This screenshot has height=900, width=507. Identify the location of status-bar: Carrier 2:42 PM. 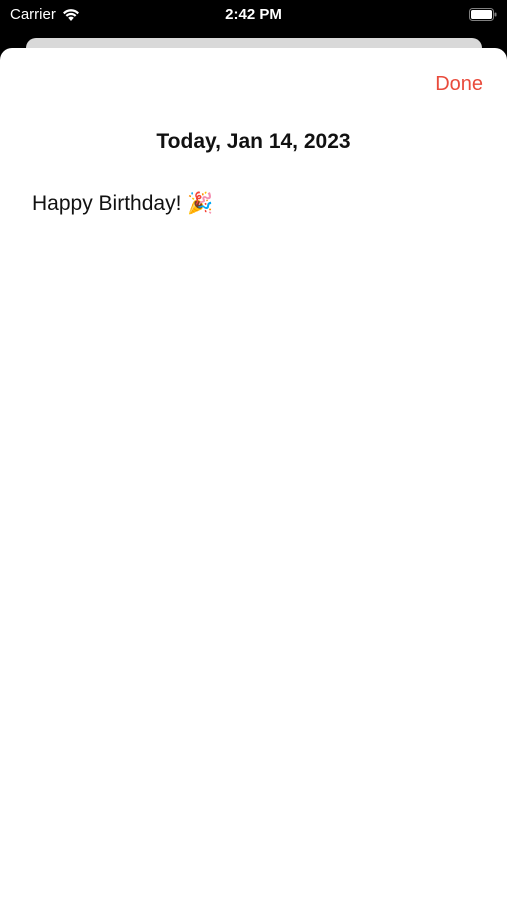
(253, 15).